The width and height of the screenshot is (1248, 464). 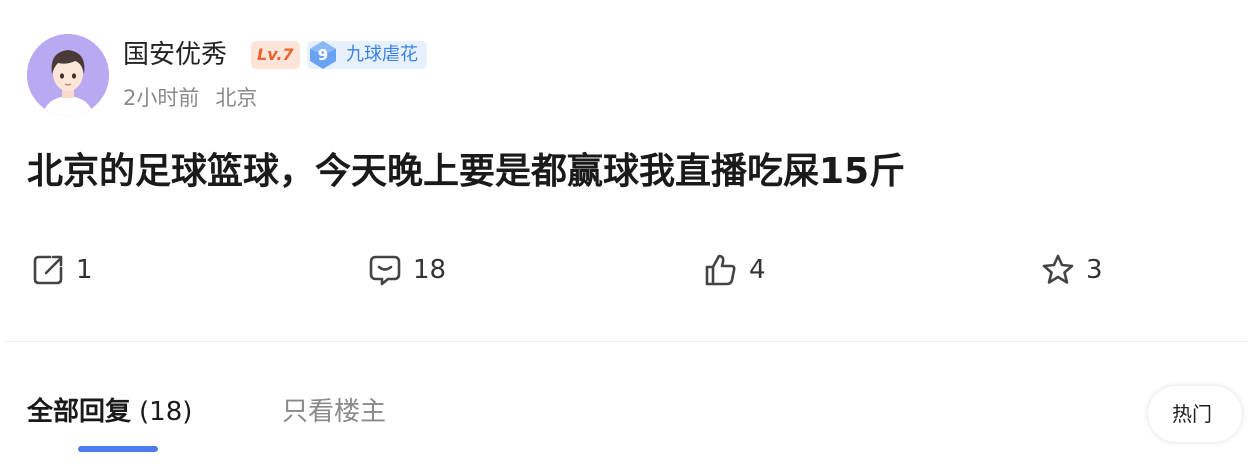 What do you see at coordinates (1094, 270) in the screenshot?
I see `favorite-count: 3` at bounding box center [1094, 270].